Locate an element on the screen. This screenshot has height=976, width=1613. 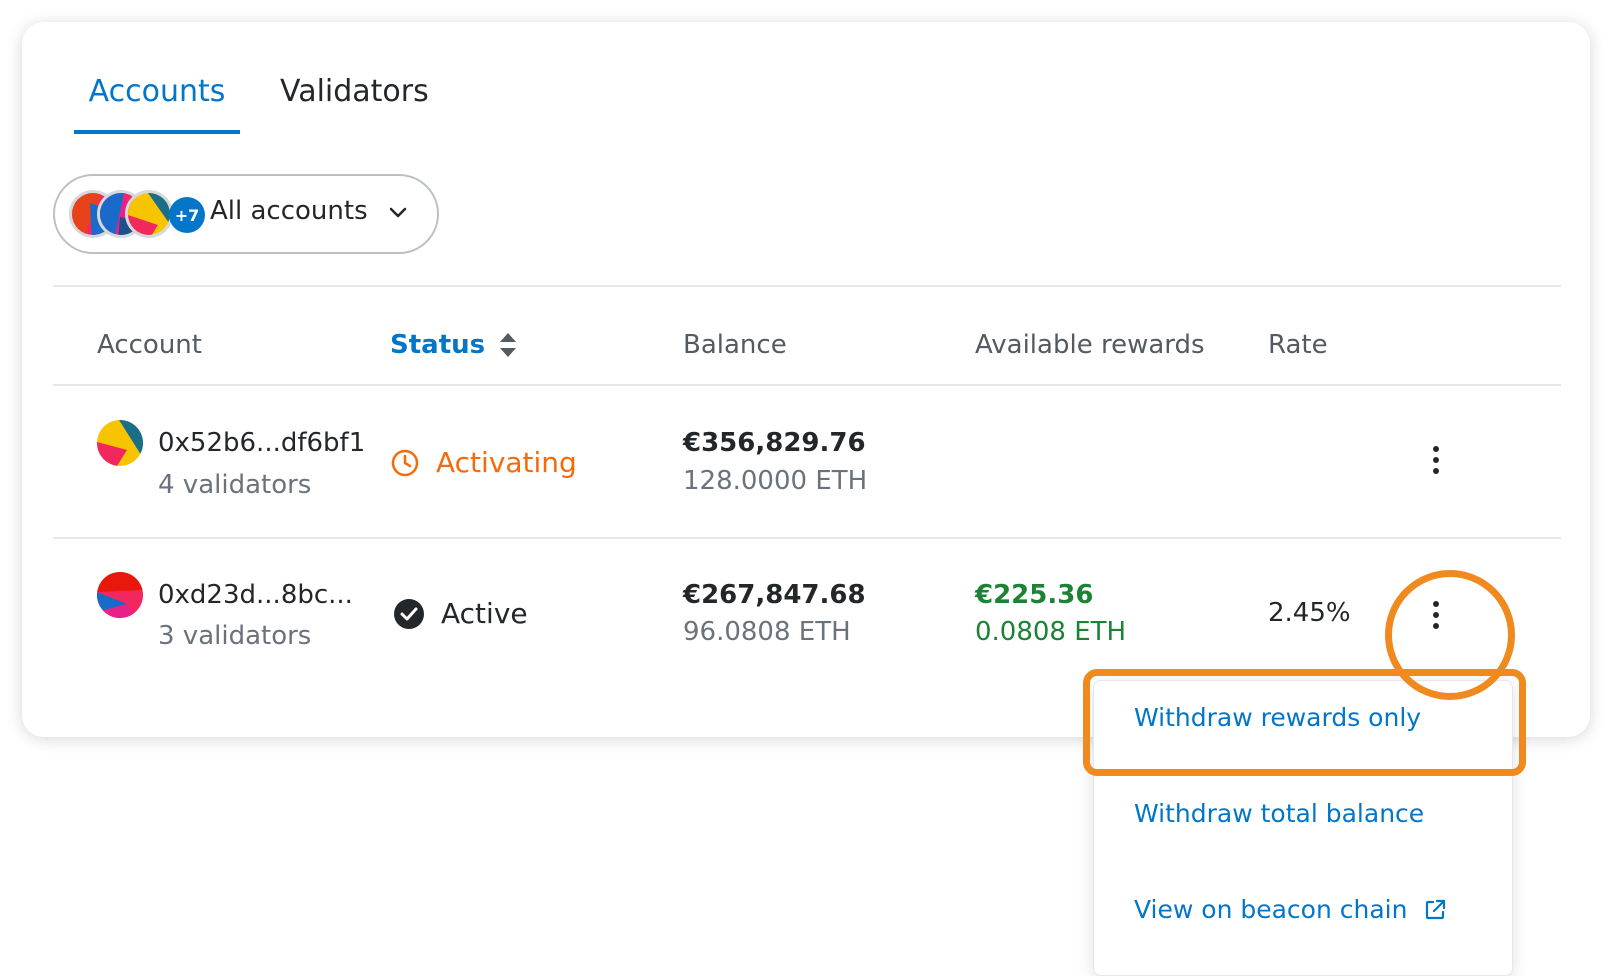
external-link-icon is located at coordinates (1436, 909).